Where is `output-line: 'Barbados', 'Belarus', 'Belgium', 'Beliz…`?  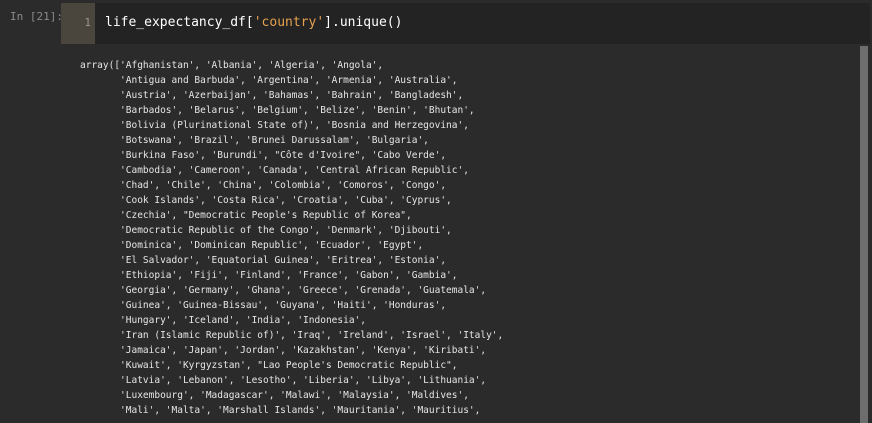 output-line: 'Barbados', 'Belarus', 'Belgium', 'Beliz… is located at coordinates (277, 110).